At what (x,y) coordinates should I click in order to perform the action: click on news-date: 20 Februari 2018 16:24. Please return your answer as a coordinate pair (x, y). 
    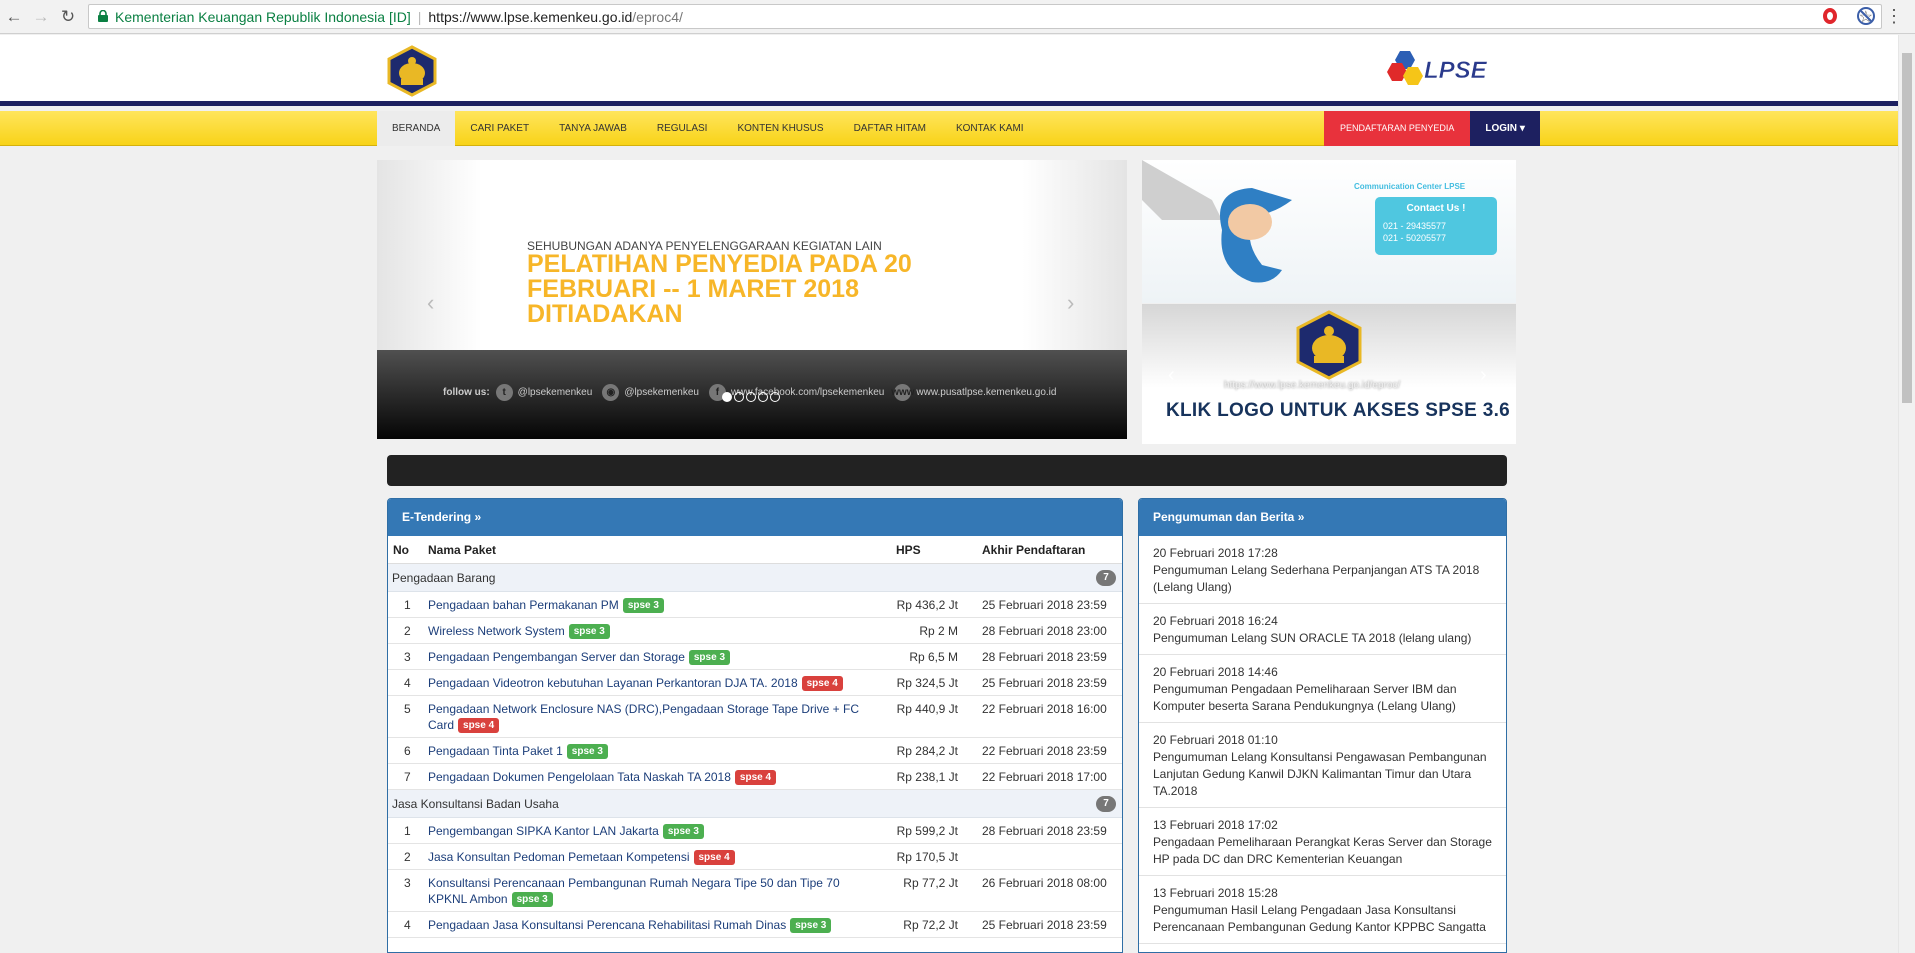
    Looking at the image, I should click on (1215, 621).